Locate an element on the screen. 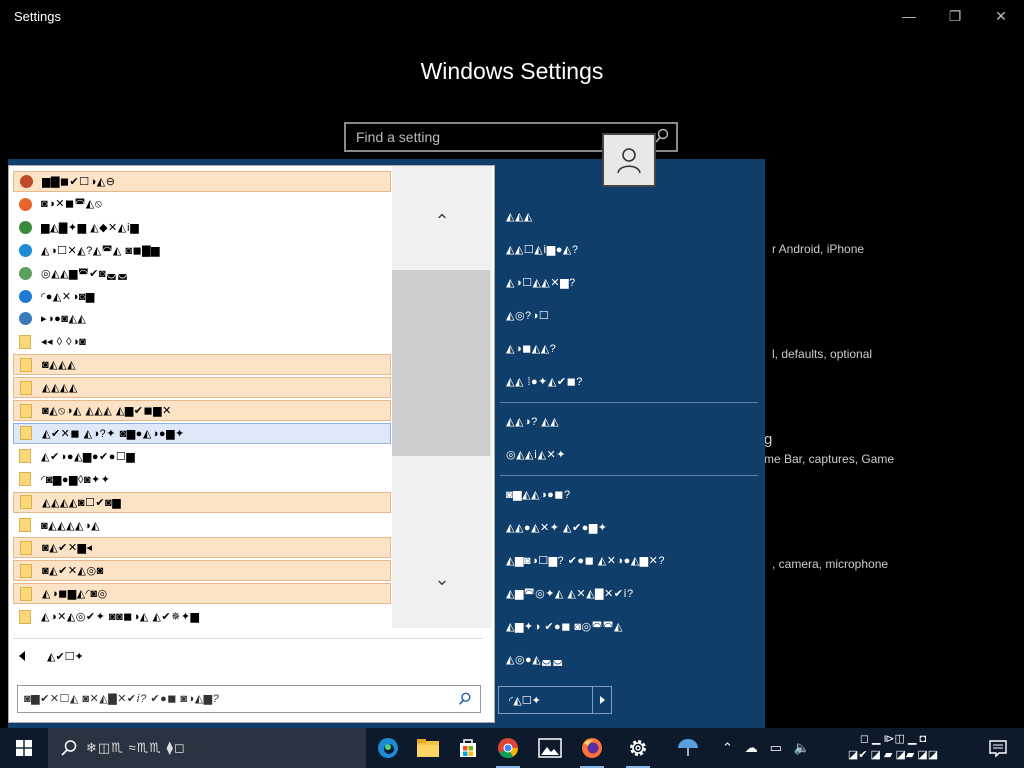  right-pane-item: ◭▆◚◎✦◭ ◭✕◭▇✕✔ⅰ? is located at coordinates (570, 593).